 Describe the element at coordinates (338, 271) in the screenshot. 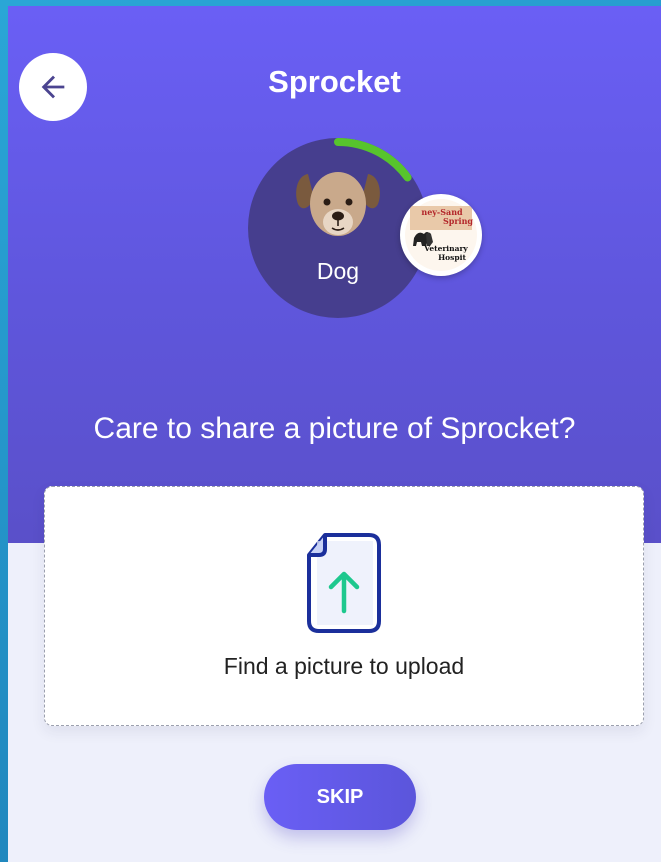

I see `pet-type-label: Dog` at that location.